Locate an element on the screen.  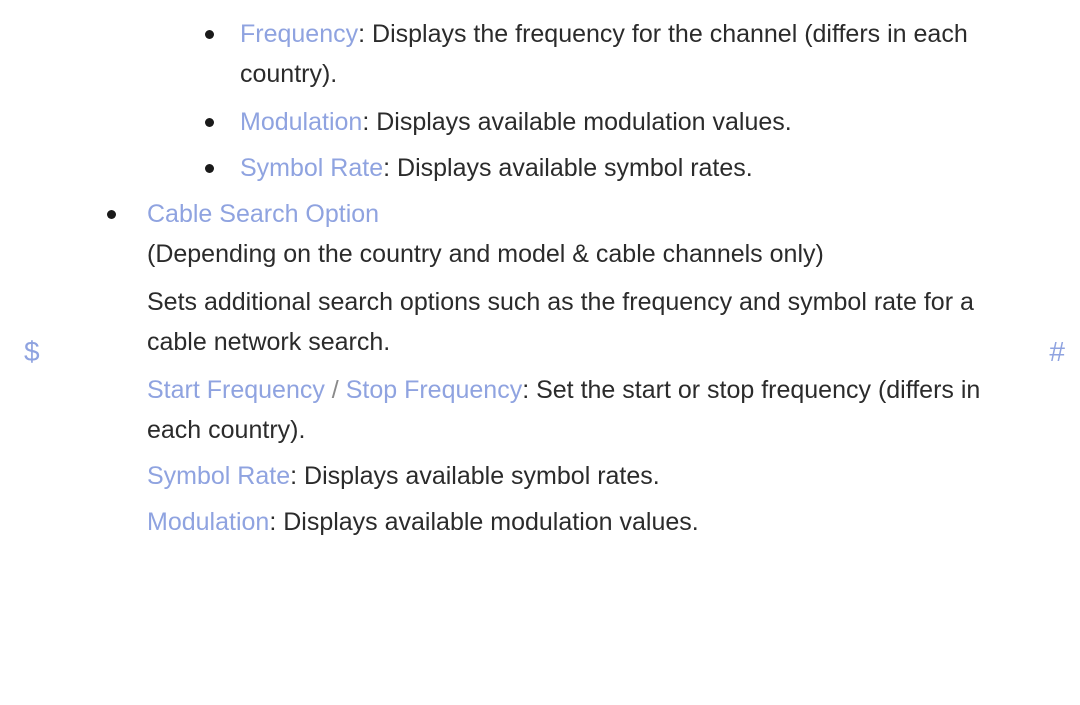
term-label: Frequency is located at coordinates (299, 34).